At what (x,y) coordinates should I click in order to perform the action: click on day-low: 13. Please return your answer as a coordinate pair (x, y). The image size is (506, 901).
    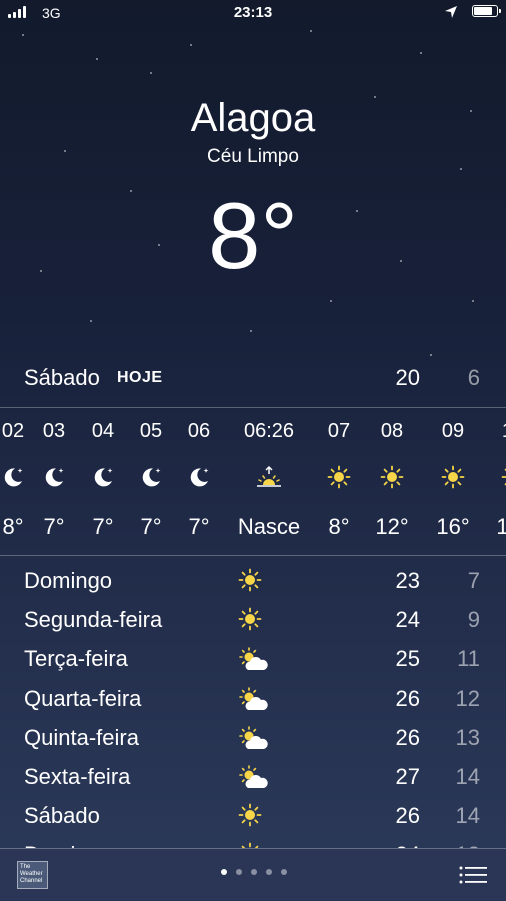
    Looking at the image, I should click on (468, 738).